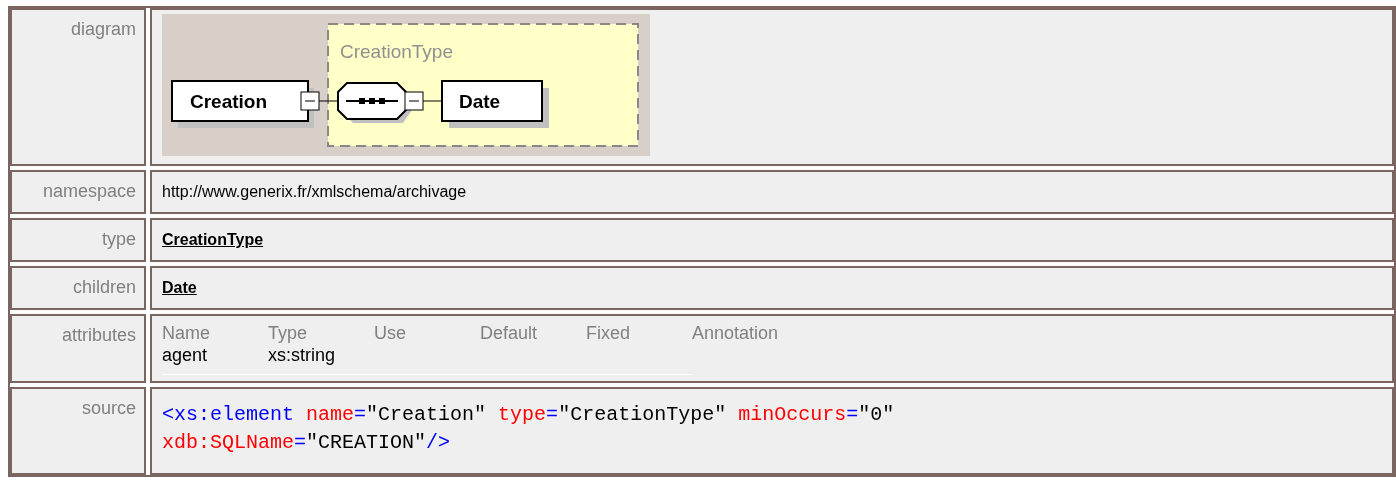  What do you see at coordinates (390, 333) in the screenshot?
I see `attribute-column-header: Use` at bounding box center [390, 333].